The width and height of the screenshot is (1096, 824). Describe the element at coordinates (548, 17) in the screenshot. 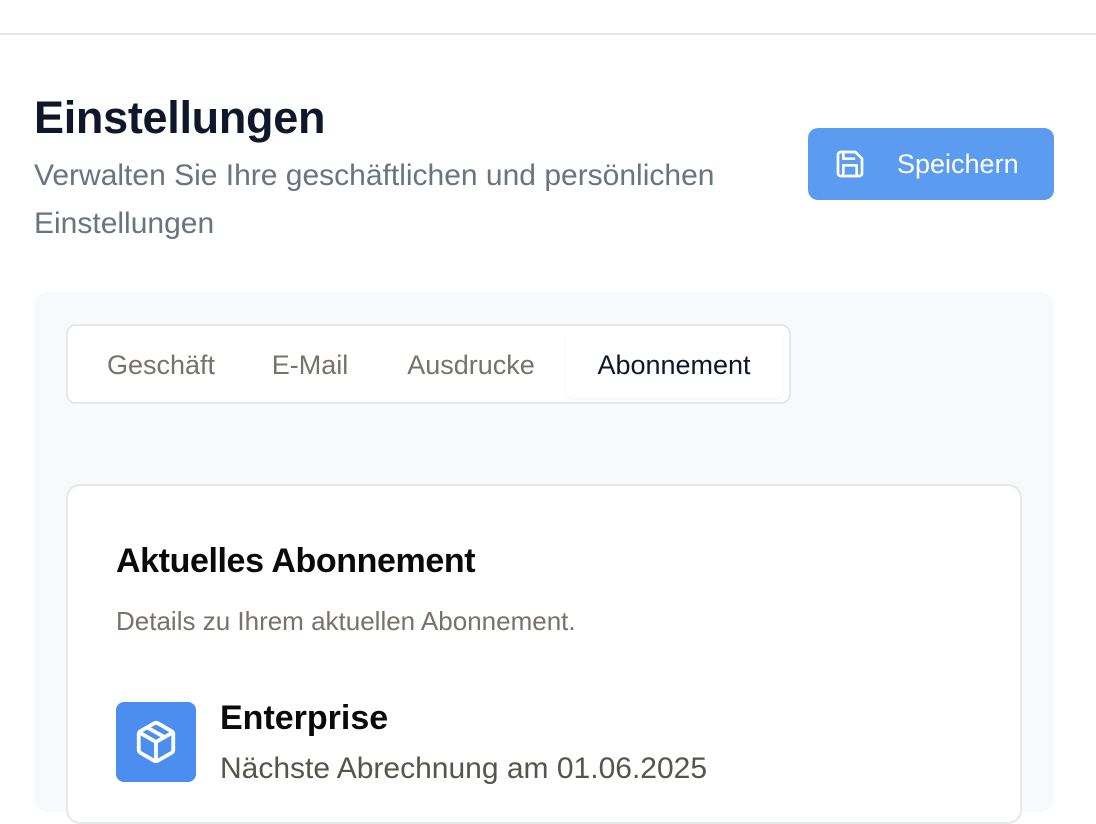

I see `top-bar` at that location.